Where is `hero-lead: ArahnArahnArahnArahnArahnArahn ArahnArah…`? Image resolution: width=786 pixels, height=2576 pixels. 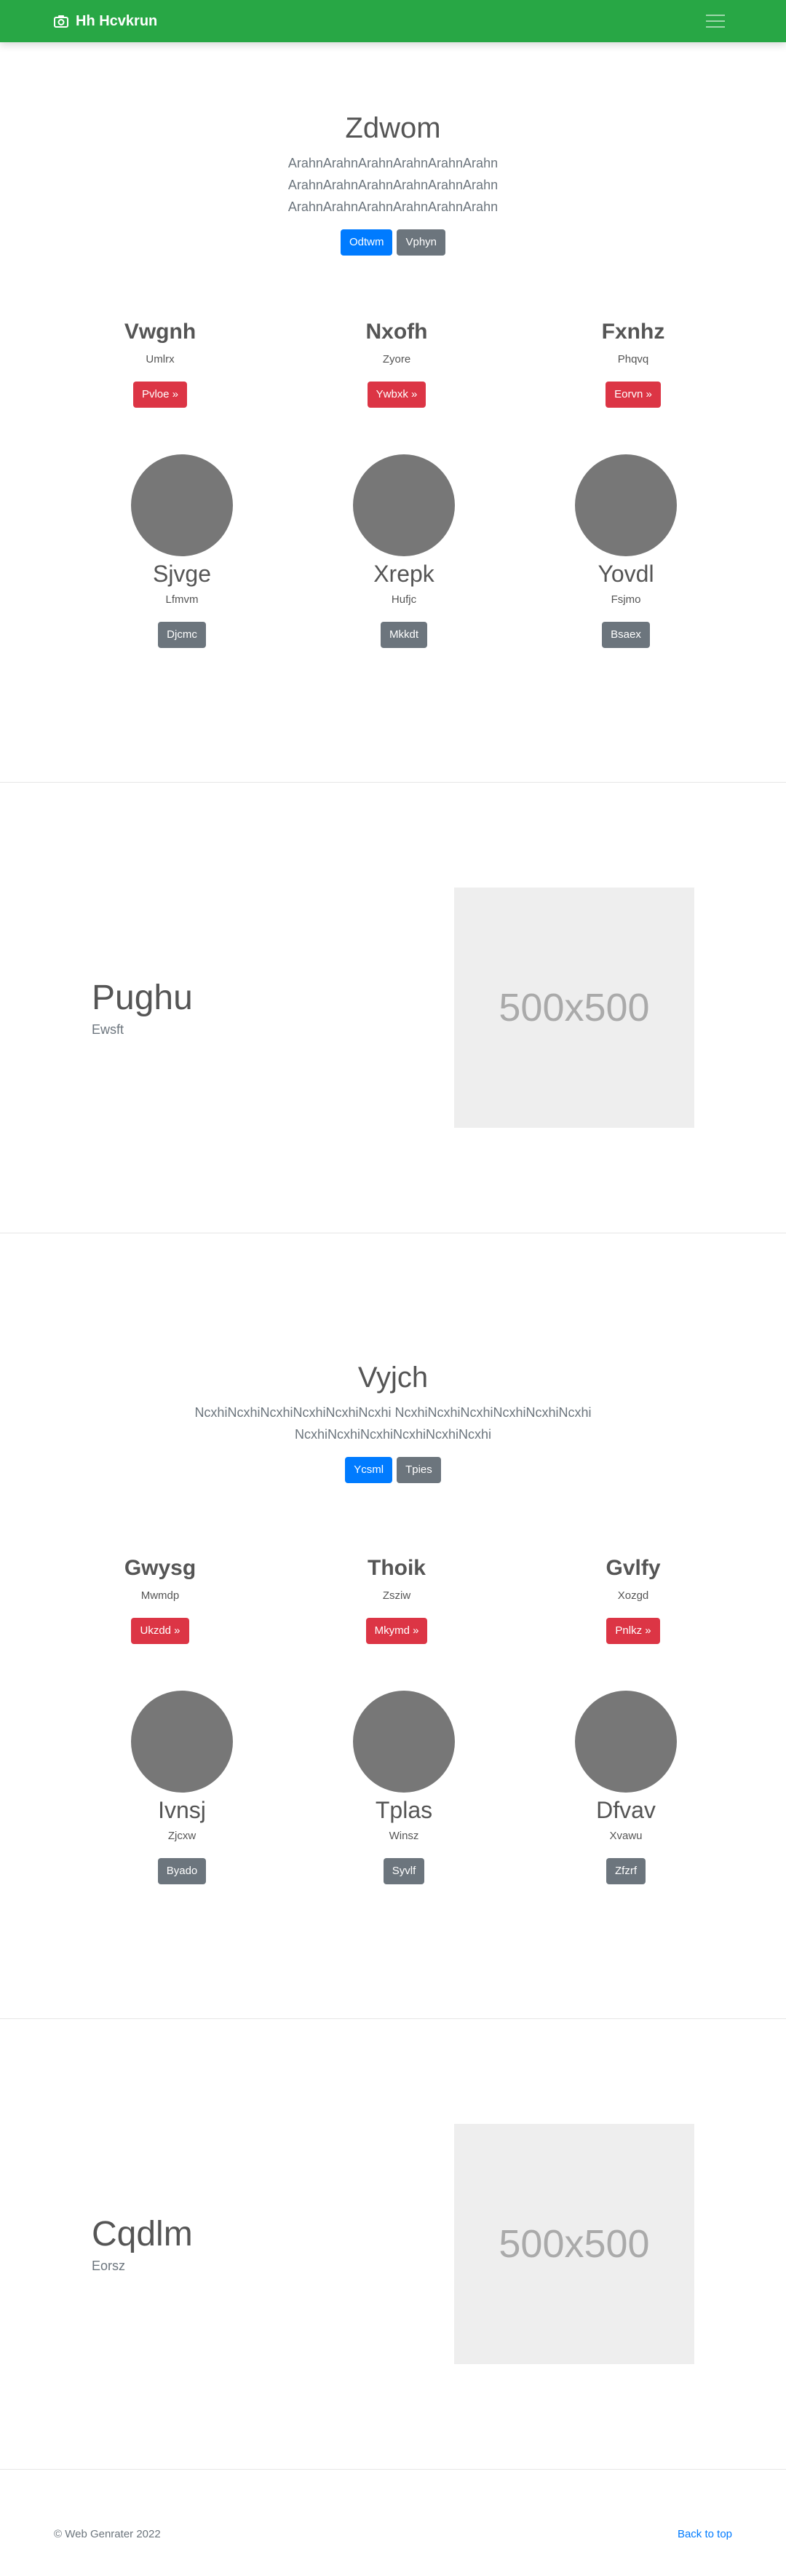 hero-lead: ArahnArahnArahnArahnArahnArahn ArahnArah… is located at coordinates (393, 185).